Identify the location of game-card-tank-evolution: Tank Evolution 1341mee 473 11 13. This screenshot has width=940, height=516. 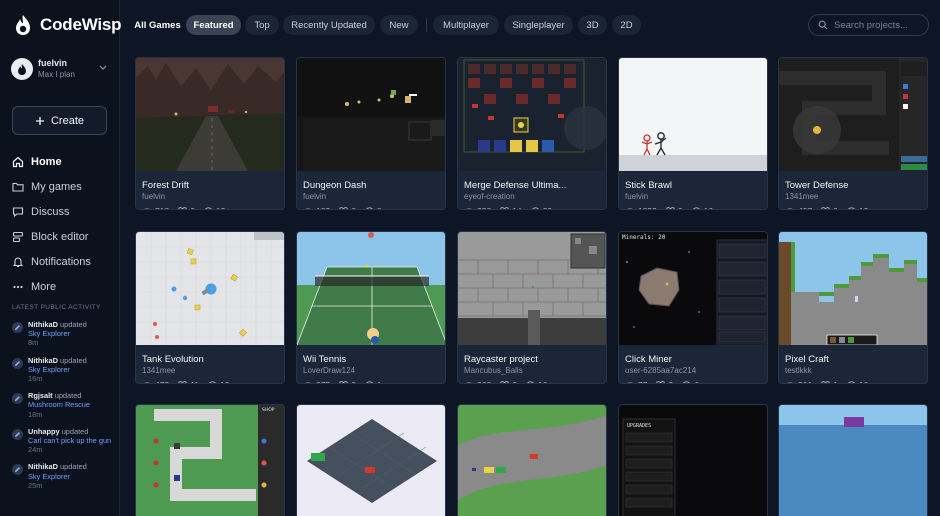
(210, 307).